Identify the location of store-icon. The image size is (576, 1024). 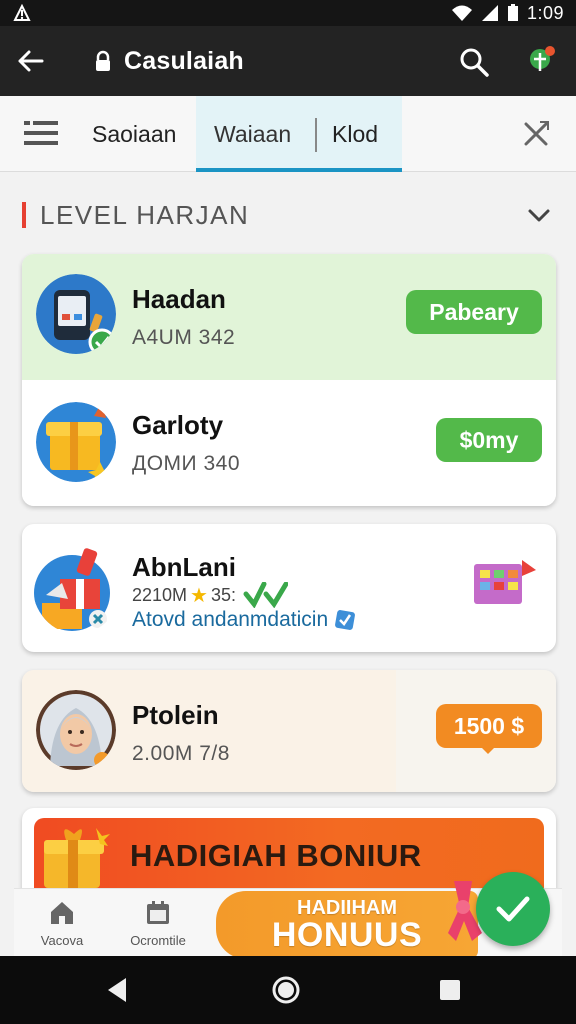
(505, 584).